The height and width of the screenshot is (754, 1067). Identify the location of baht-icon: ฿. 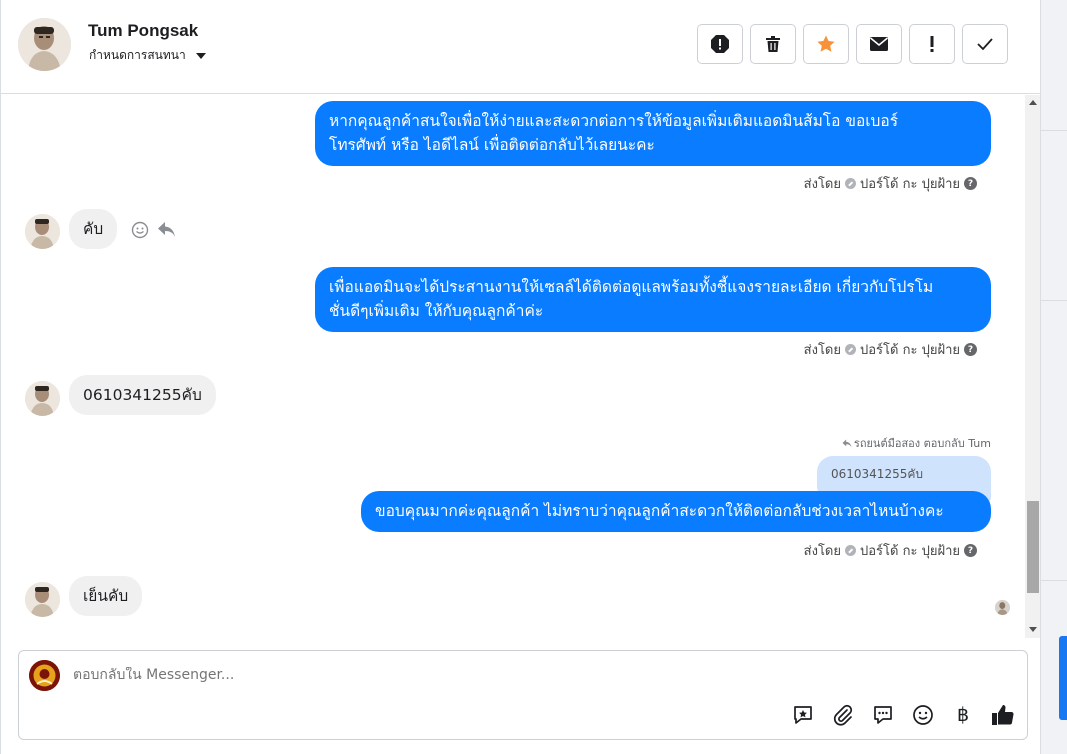
(963, 715).